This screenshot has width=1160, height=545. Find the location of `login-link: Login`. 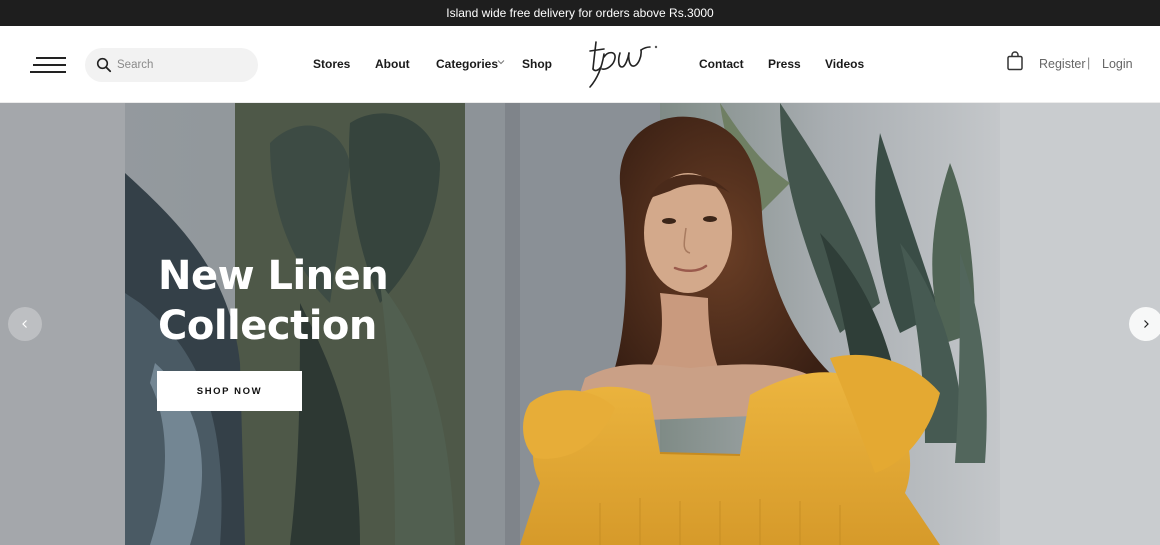

login-link: Login is located at coordinates (1117, 64).